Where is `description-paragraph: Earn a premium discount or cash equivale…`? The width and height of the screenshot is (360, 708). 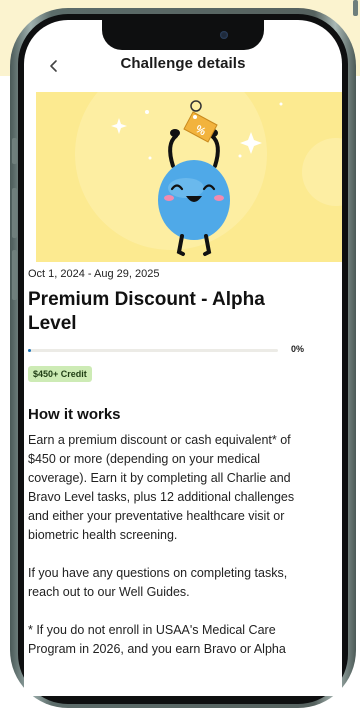
description-paragraph: Earn a premium discount or cash equivale… is located at coordinates (161, 487).